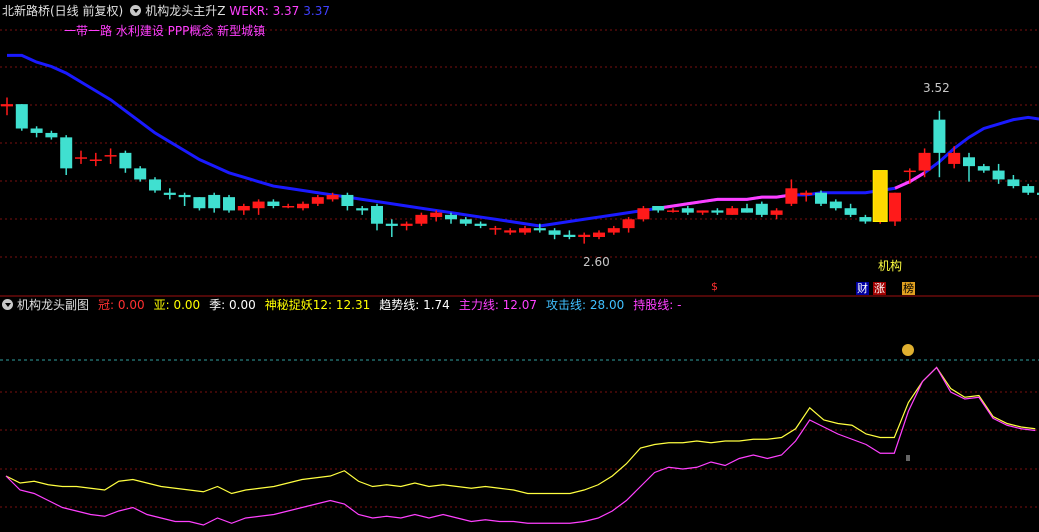 The width and height of the screenshot is (1039, 532). I want to click on sub-indicator-item: 持股线: -, so click(657, 305).